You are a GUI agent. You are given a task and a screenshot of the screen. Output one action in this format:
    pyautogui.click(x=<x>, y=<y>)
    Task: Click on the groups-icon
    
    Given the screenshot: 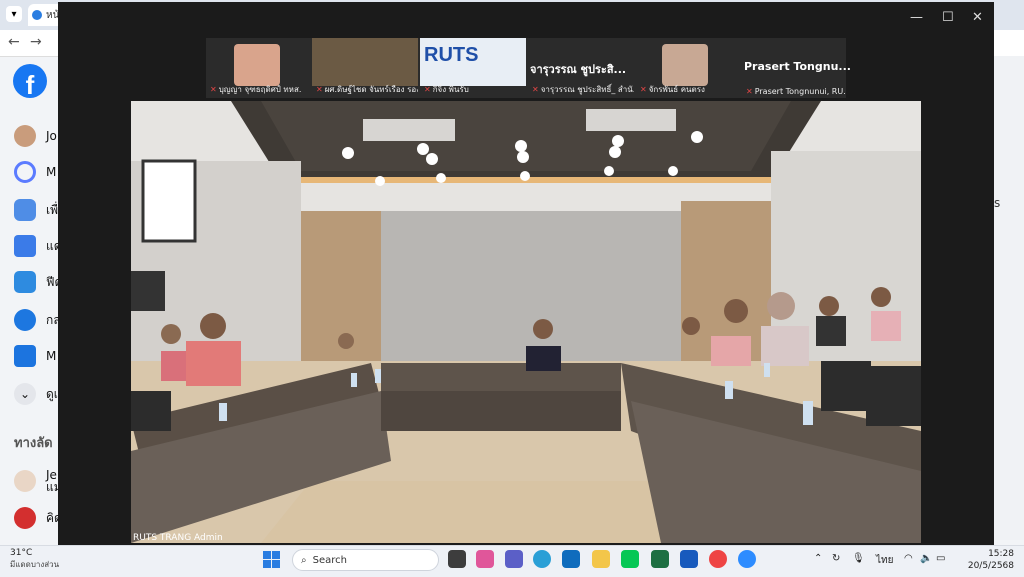 What is the action you would take?
    pyautogui.click(x=25, y=320)
    